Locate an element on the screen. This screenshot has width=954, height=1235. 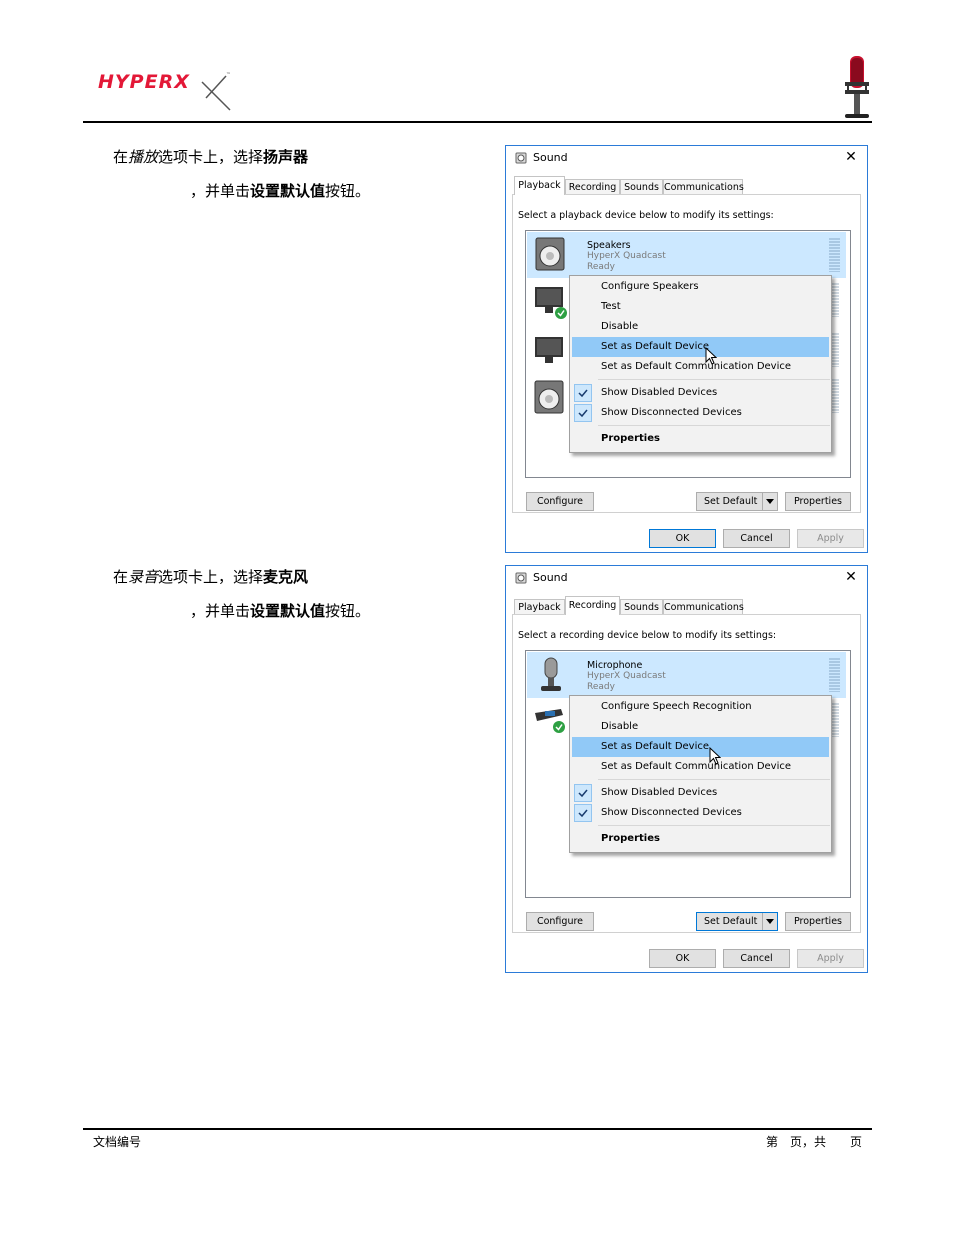
menu-item-test: Test is located at coordinates (700, 307).